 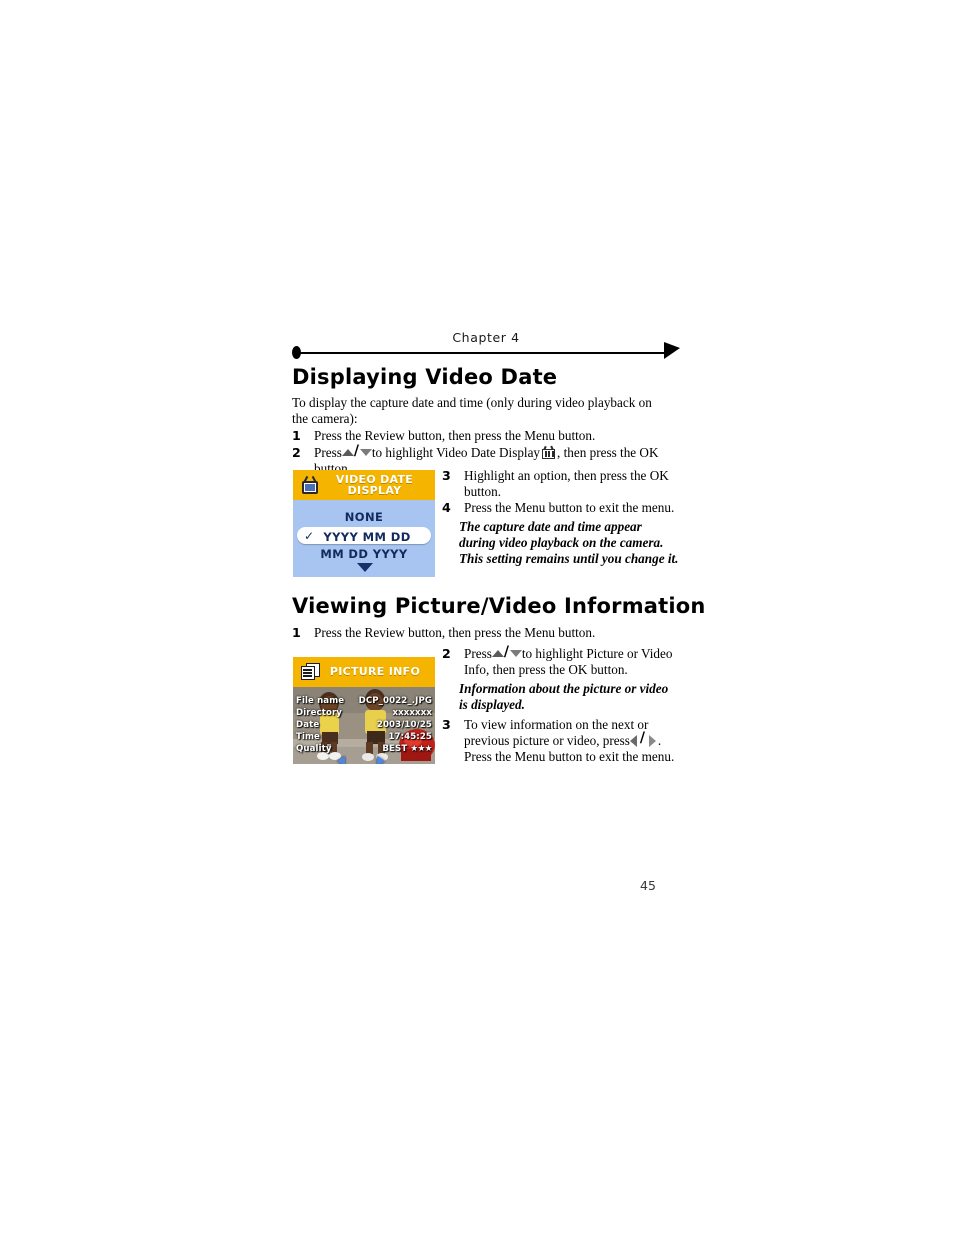 I want to click on info-row: Time 17:45:25, so click(x=364, y=737).